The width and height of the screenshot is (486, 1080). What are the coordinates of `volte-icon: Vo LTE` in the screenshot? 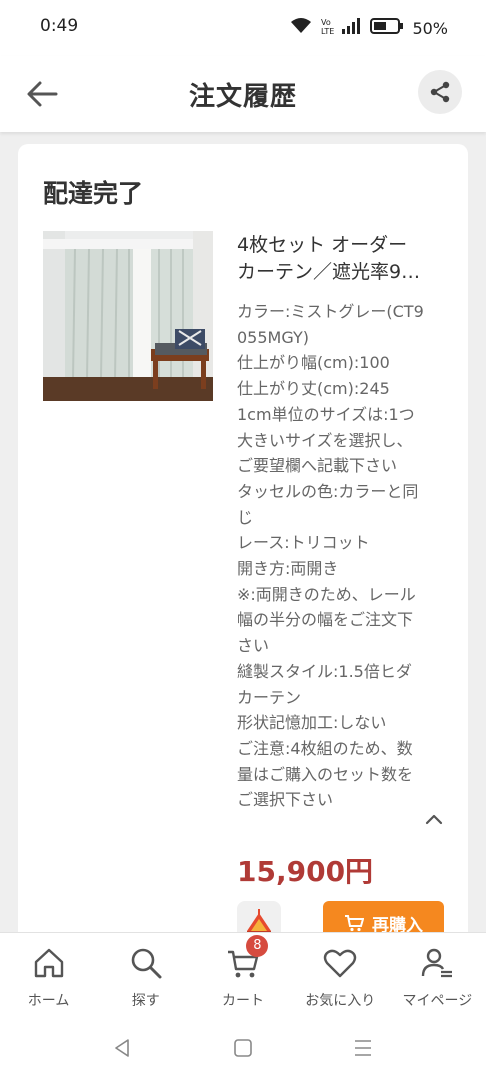 It's located at (327, 28).